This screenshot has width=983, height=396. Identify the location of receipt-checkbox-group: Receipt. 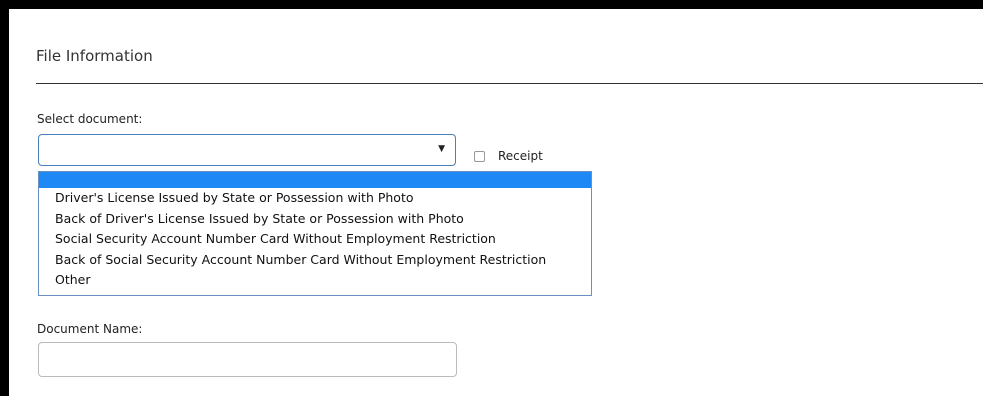
(508, 156).